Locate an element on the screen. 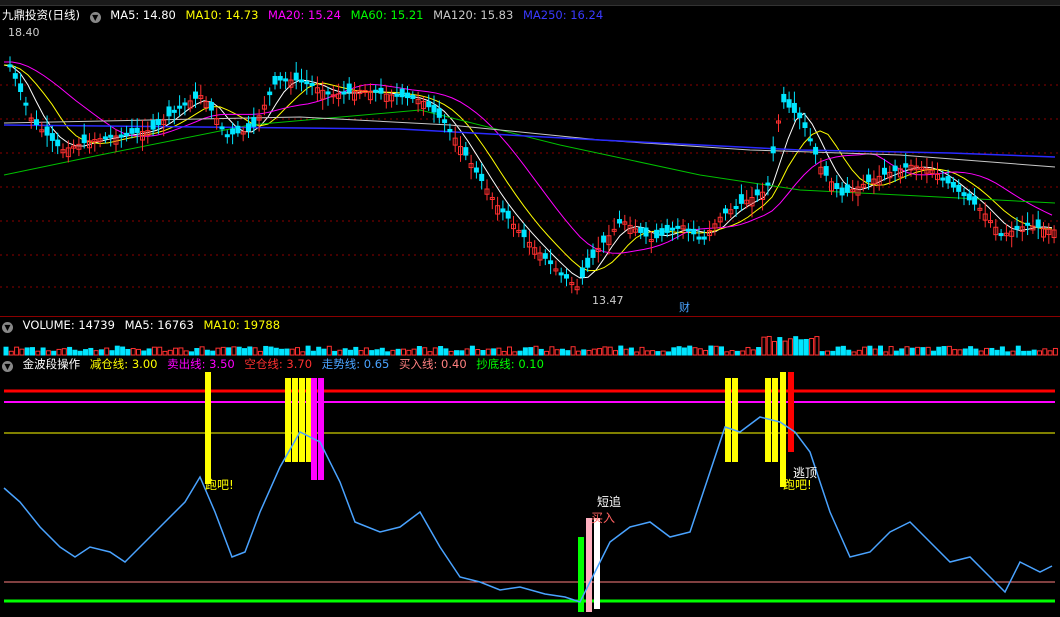 The height and width of the screenshot is (617, 1060). vol-ma10-label: MA10: 19788 is located at coordinates (242, 325).